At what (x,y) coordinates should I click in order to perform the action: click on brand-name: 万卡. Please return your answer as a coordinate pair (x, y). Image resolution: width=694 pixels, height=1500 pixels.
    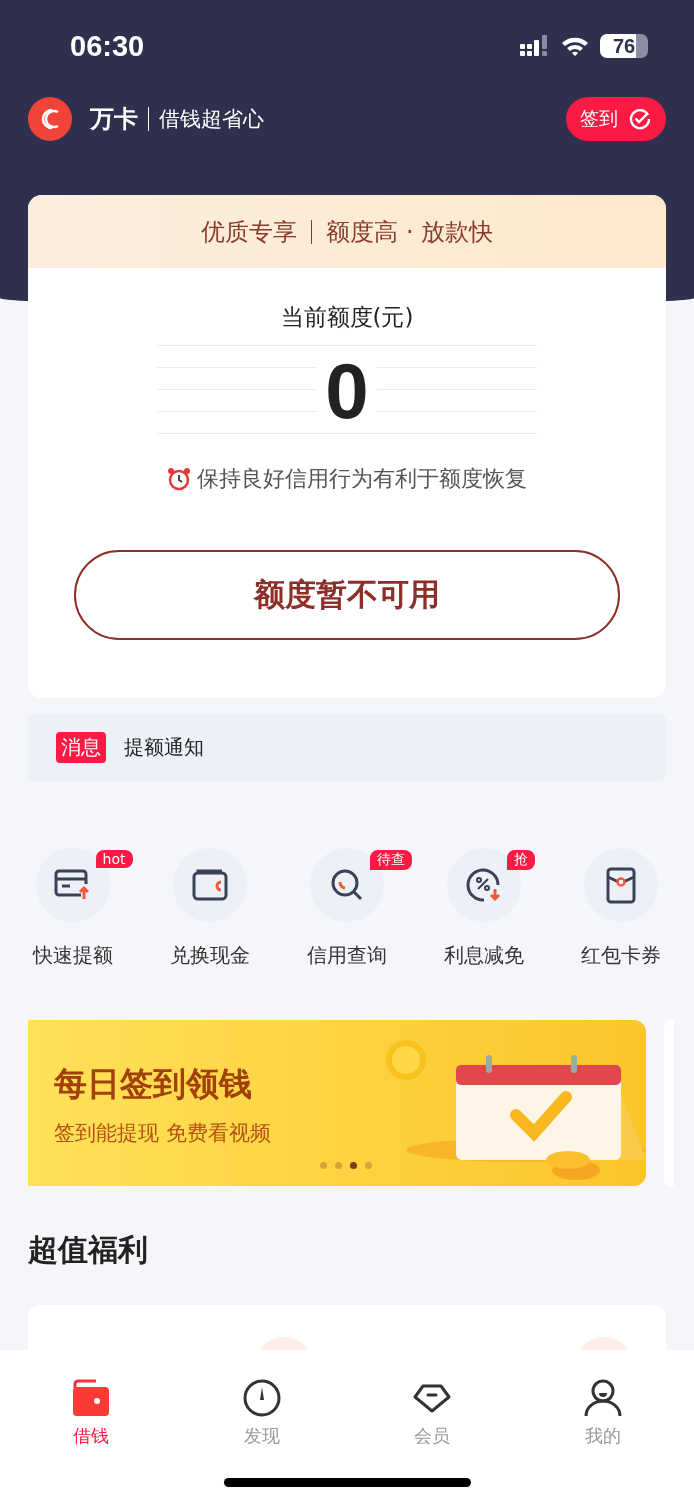
    Looking at the image, I should click on (119, 119).